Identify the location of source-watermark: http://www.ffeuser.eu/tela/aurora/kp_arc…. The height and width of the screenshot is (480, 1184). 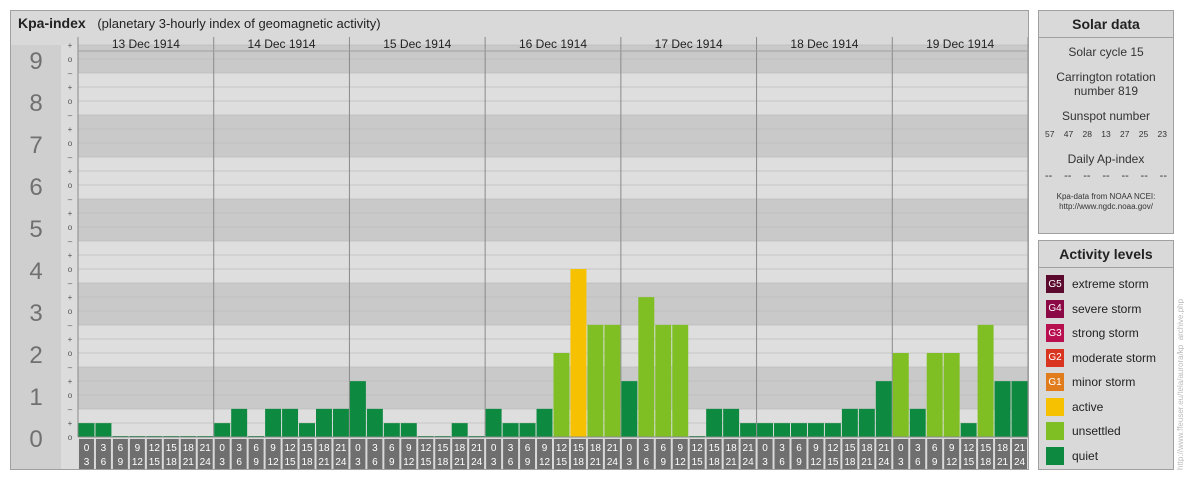
(1180, 384).